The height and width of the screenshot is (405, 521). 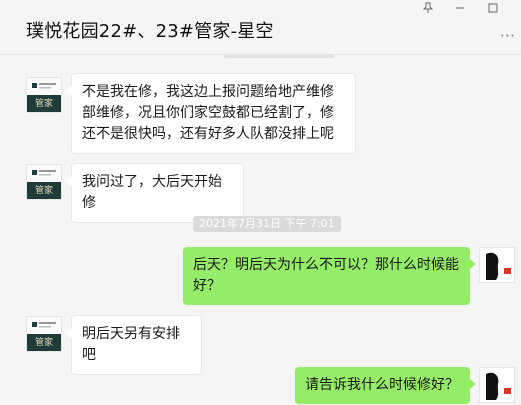 I want to click on more-icon: ···, so click(x=507, y=36).